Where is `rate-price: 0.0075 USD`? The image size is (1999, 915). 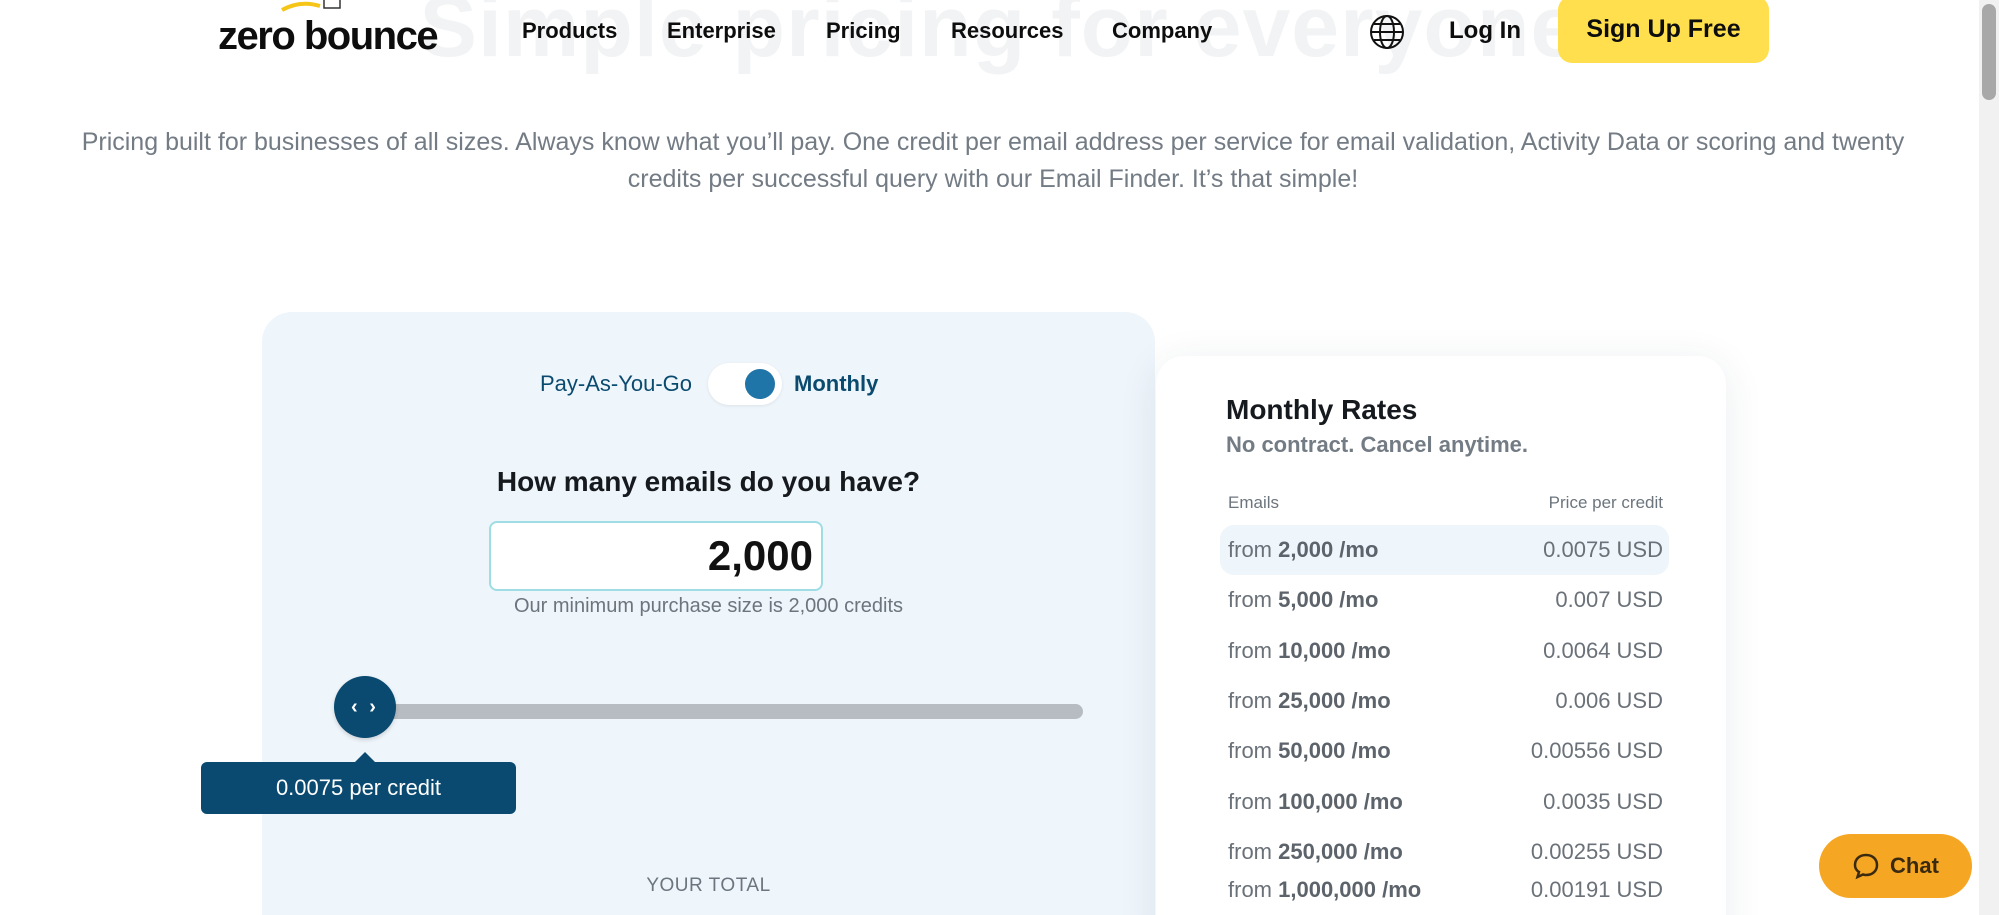 rate-price: 0.0075 USD is located at coordinates (1603, 549).